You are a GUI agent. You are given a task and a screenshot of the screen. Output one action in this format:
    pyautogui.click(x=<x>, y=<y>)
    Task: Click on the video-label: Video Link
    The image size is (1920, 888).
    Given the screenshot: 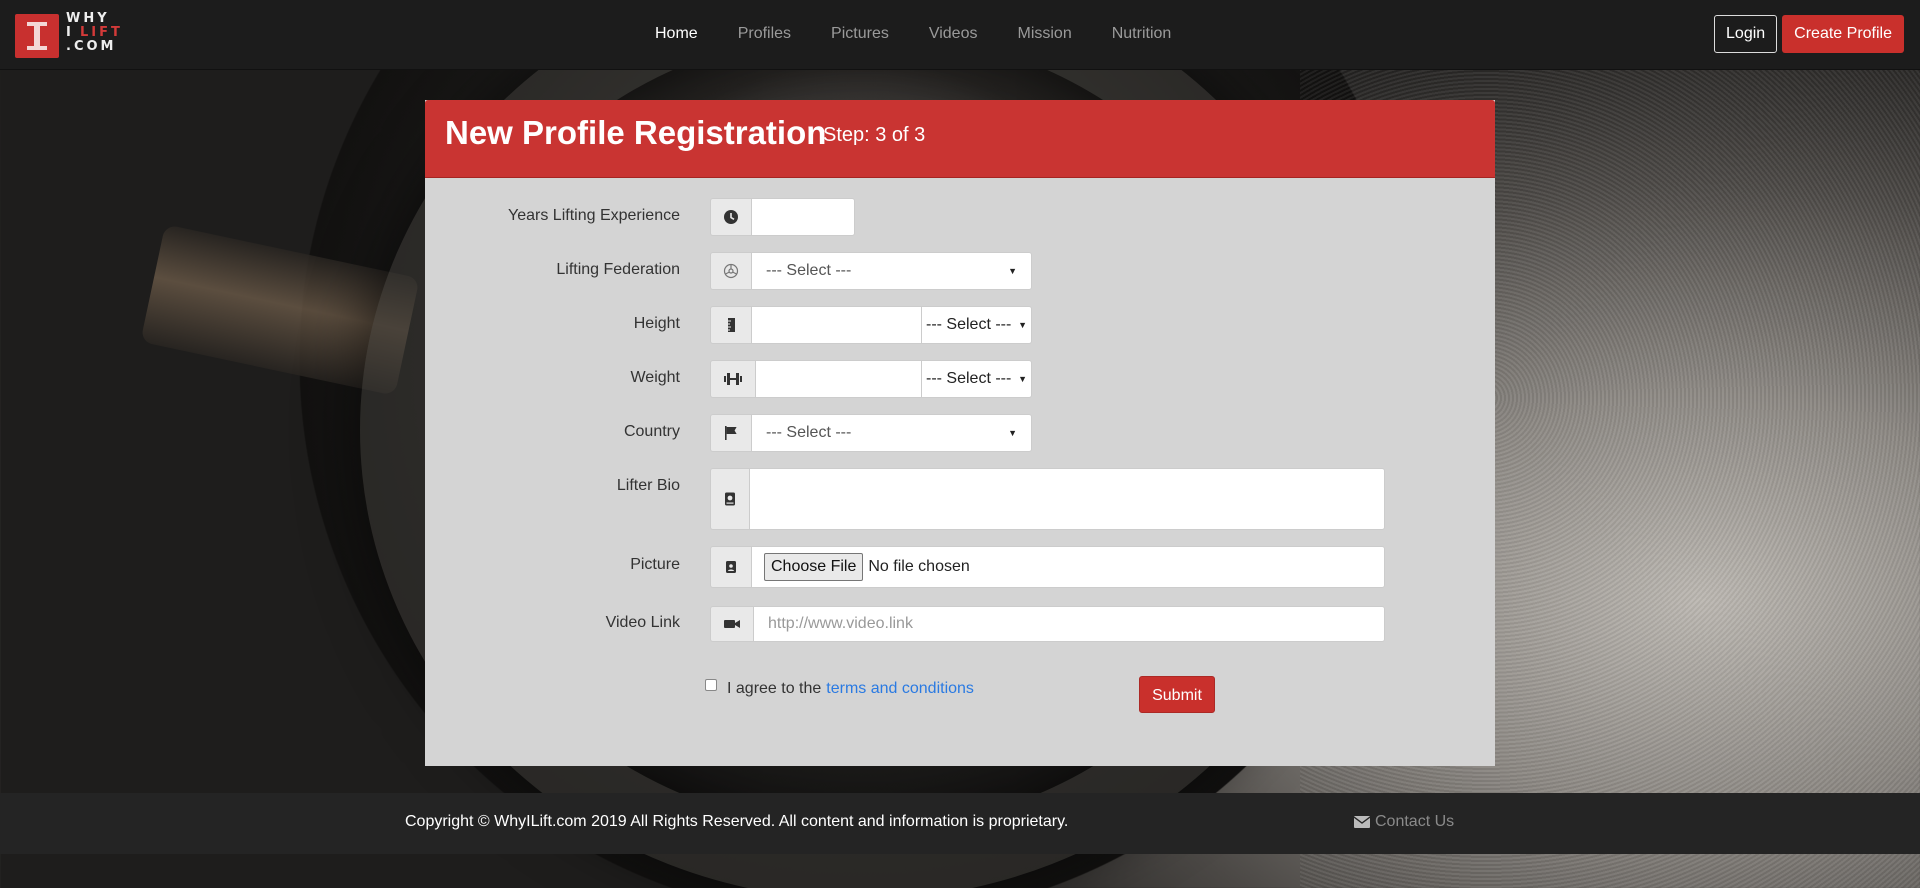 What is the action you would take?
    pyautogui.click(x=642, y=622)
    